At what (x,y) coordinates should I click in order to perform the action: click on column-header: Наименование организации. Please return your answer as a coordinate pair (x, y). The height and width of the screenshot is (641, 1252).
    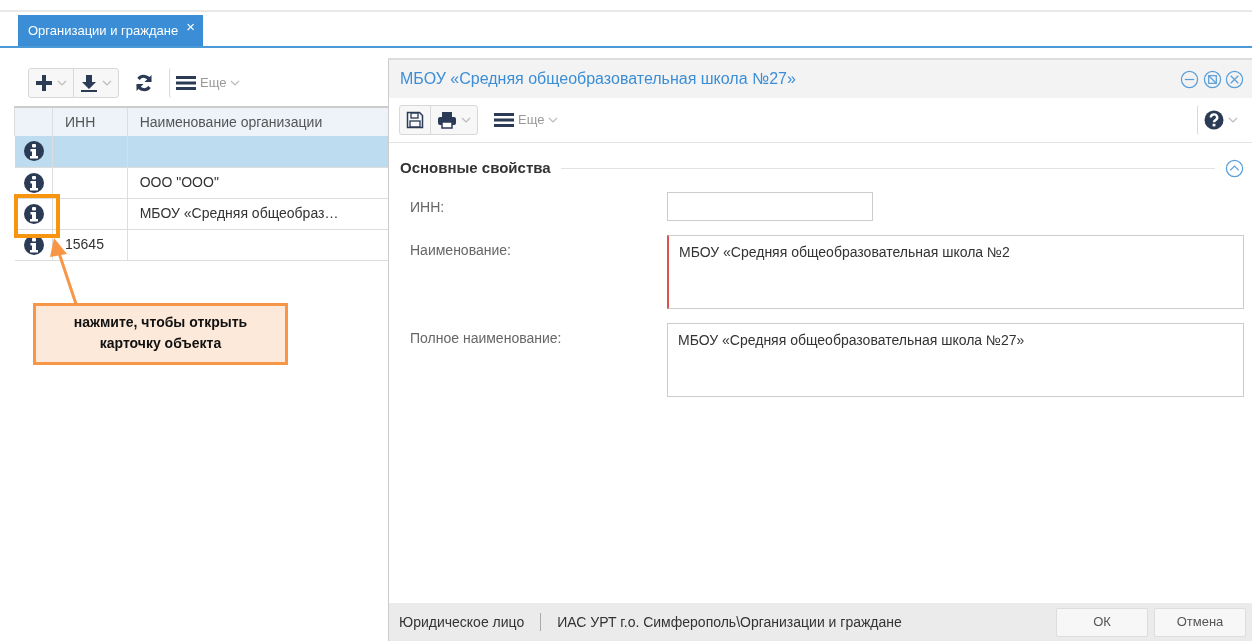
    Looking at the image, I should click on (257, 121).